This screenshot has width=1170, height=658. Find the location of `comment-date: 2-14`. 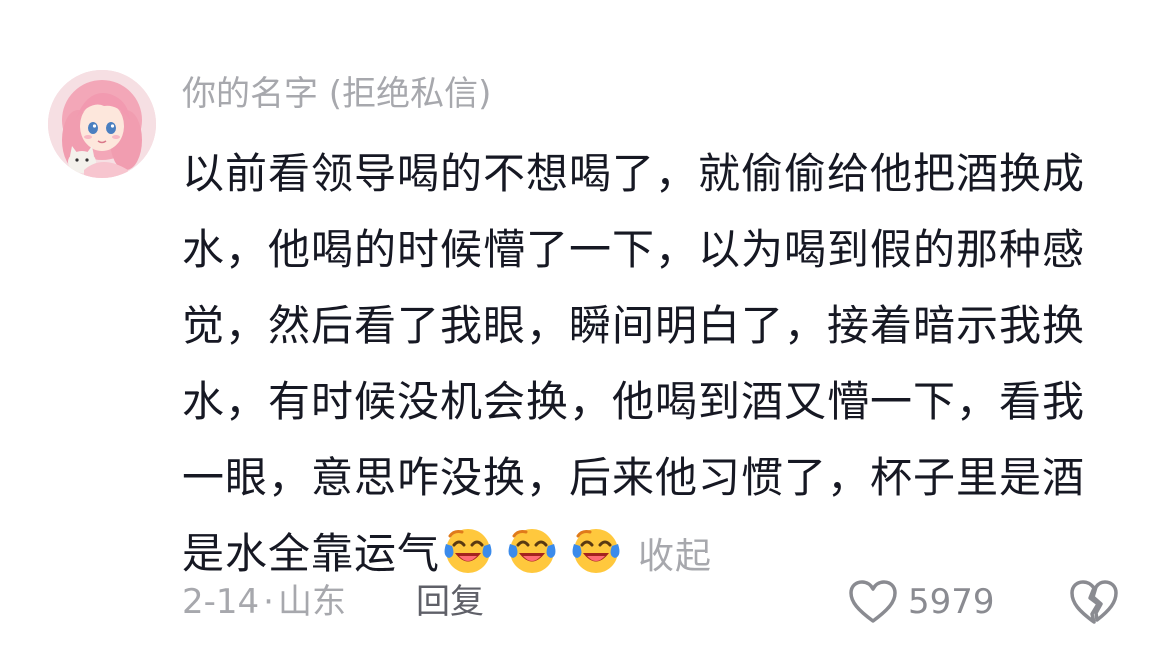

comment-date: 2-14 is located at coordinates (221, 602).